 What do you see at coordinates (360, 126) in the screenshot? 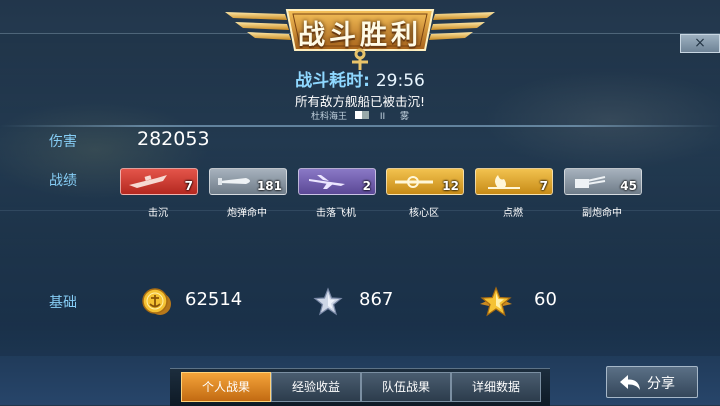
I see `header-divider` at bounding box center [360, 126].